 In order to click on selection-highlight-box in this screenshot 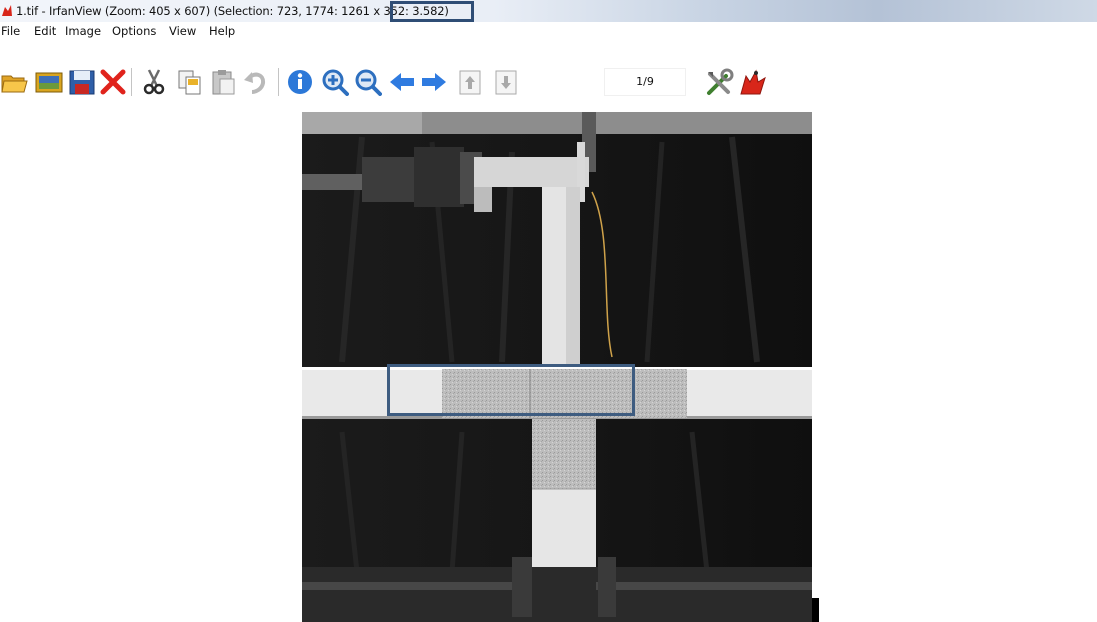, I will do `click(511, 390)`.